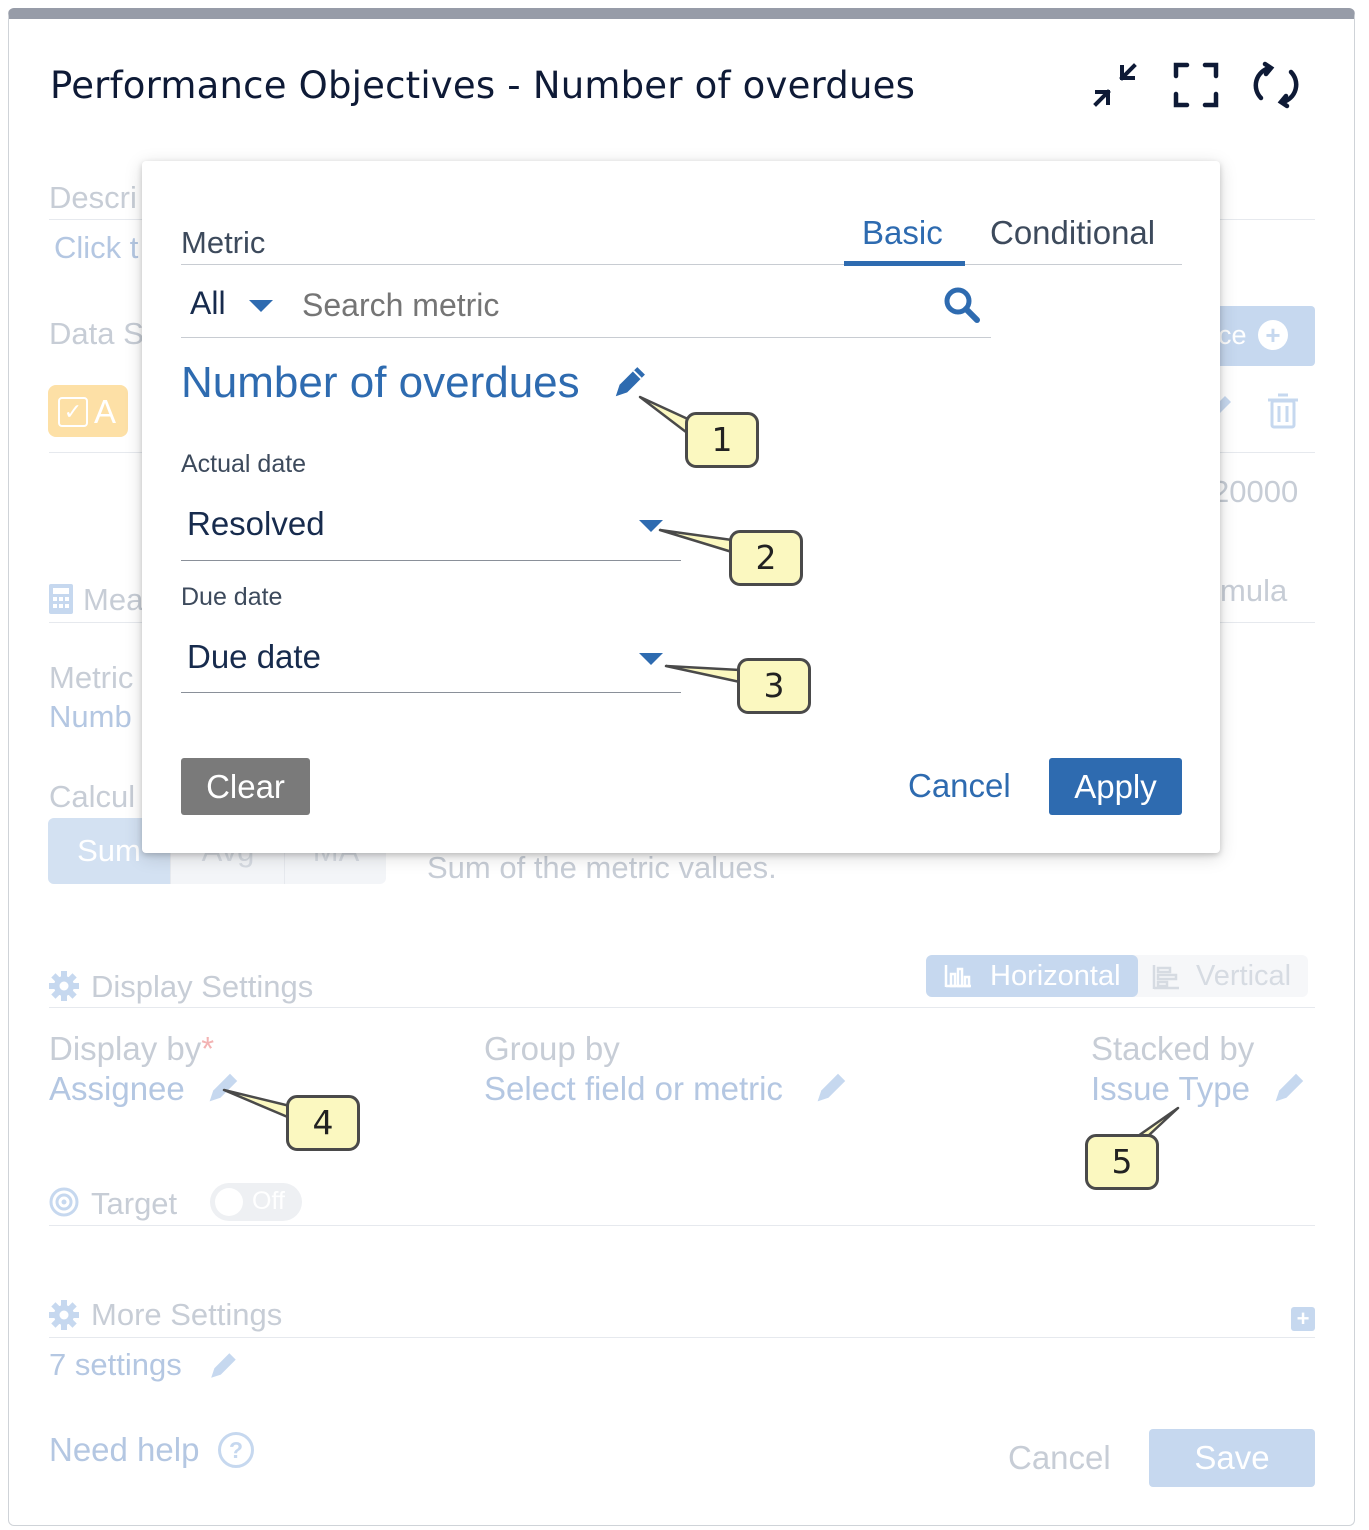 Image resolution: width=1369 pixels, height=1530 pixels. I want to click on callout-2: 2, so click(766, 558).